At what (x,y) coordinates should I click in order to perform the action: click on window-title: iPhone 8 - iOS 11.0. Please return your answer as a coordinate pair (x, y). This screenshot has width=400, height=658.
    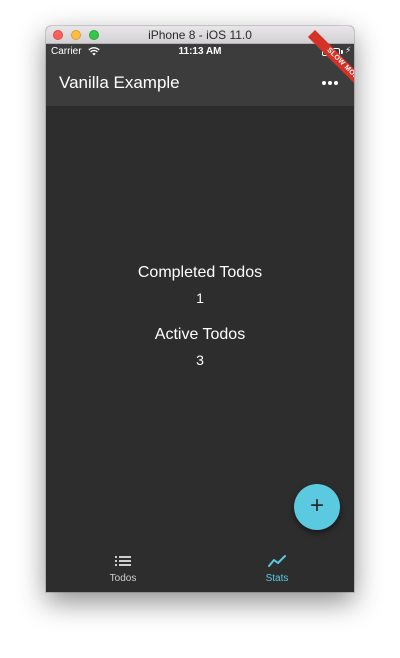
    Looking at the image, I should click on (200, 35).